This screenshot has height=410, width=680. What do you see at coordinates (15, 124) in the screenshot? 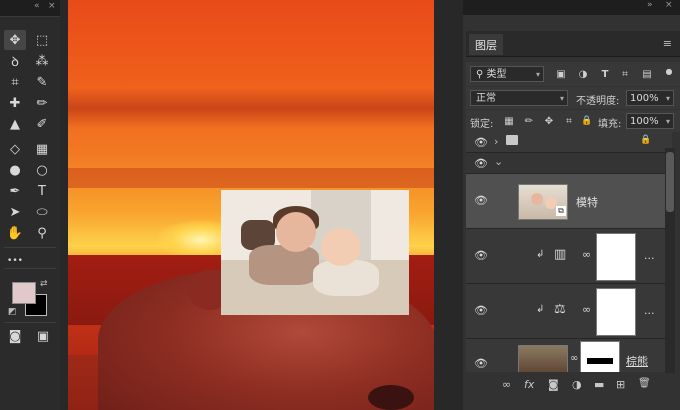
I see `clone-stamp-tool-icon: ▲` at bounding box center [15, 124].